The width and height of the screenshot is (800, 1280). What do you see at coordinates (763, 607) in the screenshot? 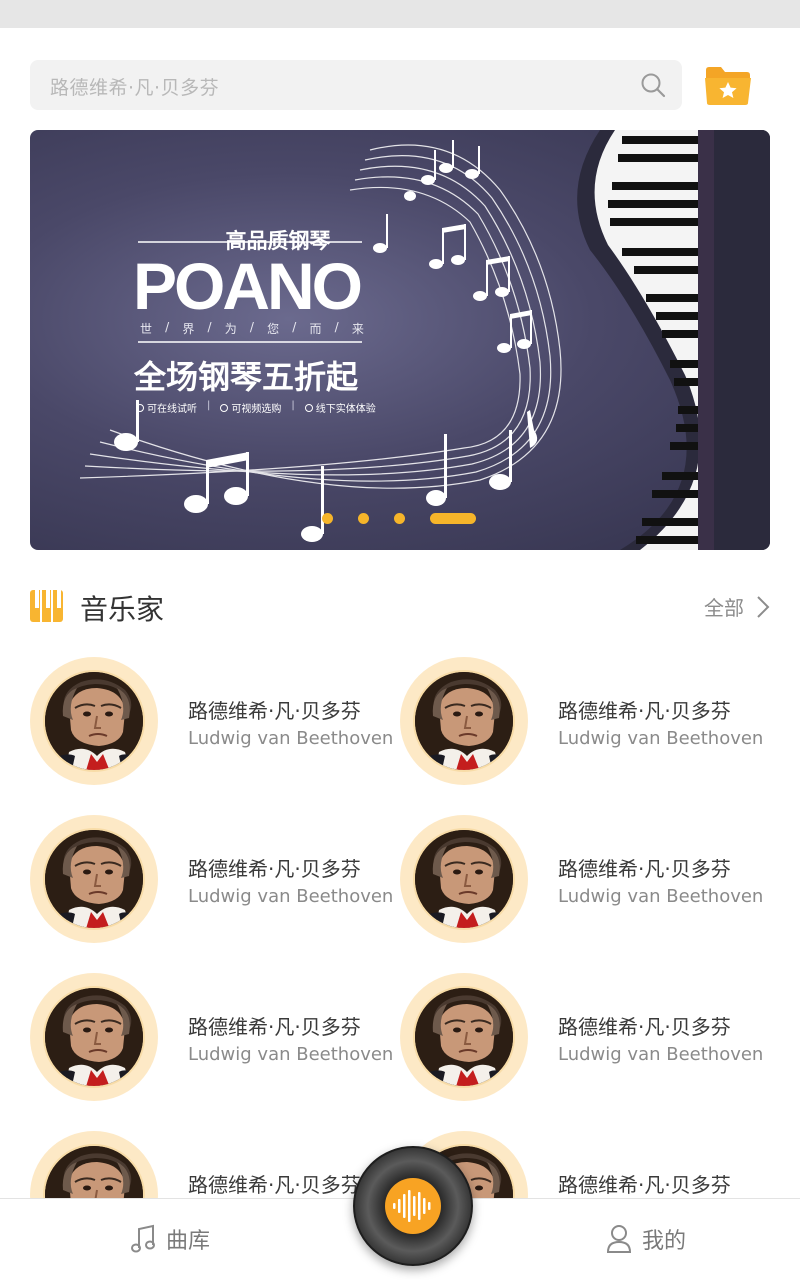
I see `chevron-right-icon` at bounding box center [763, 607].